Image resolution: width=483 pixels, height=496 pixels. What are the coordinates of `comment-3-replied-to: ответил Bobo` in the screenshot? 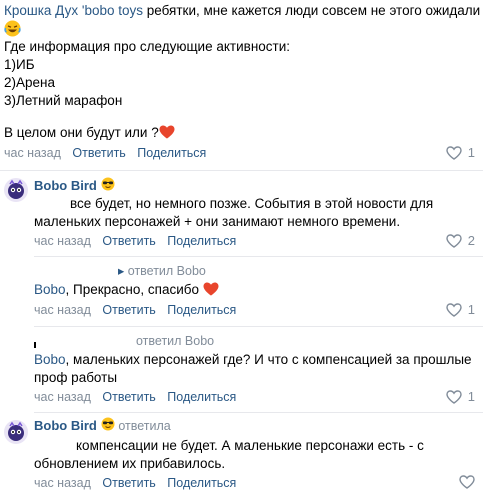 It's located at (167, 271).